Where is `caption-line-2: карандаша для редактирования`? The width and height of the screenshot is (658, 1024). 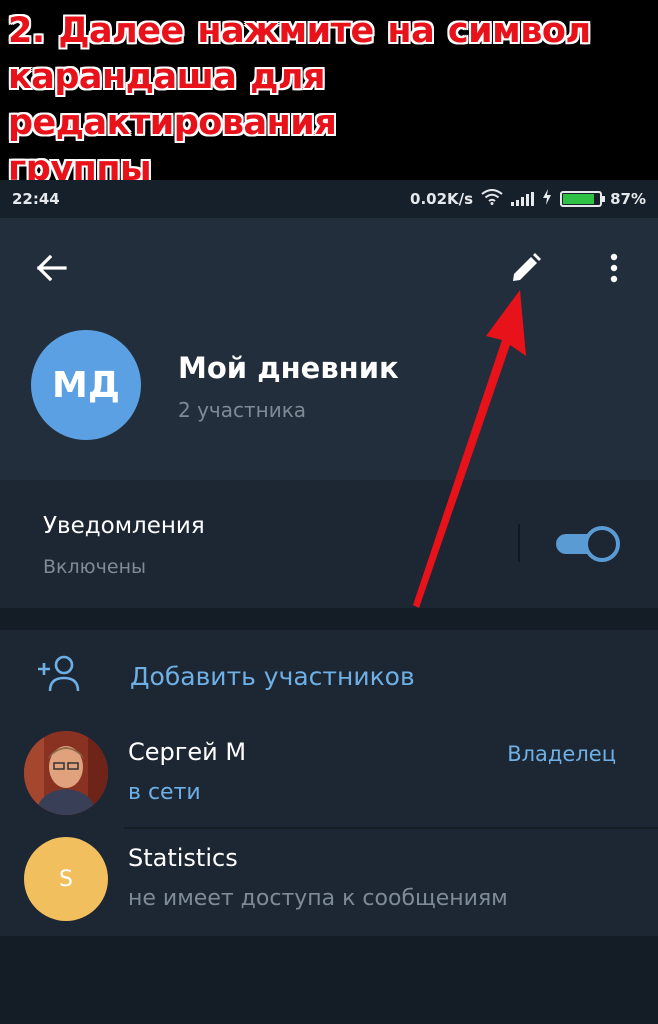 caption-line-2: карандаша для редактирования is located at coordinates (172, 100).